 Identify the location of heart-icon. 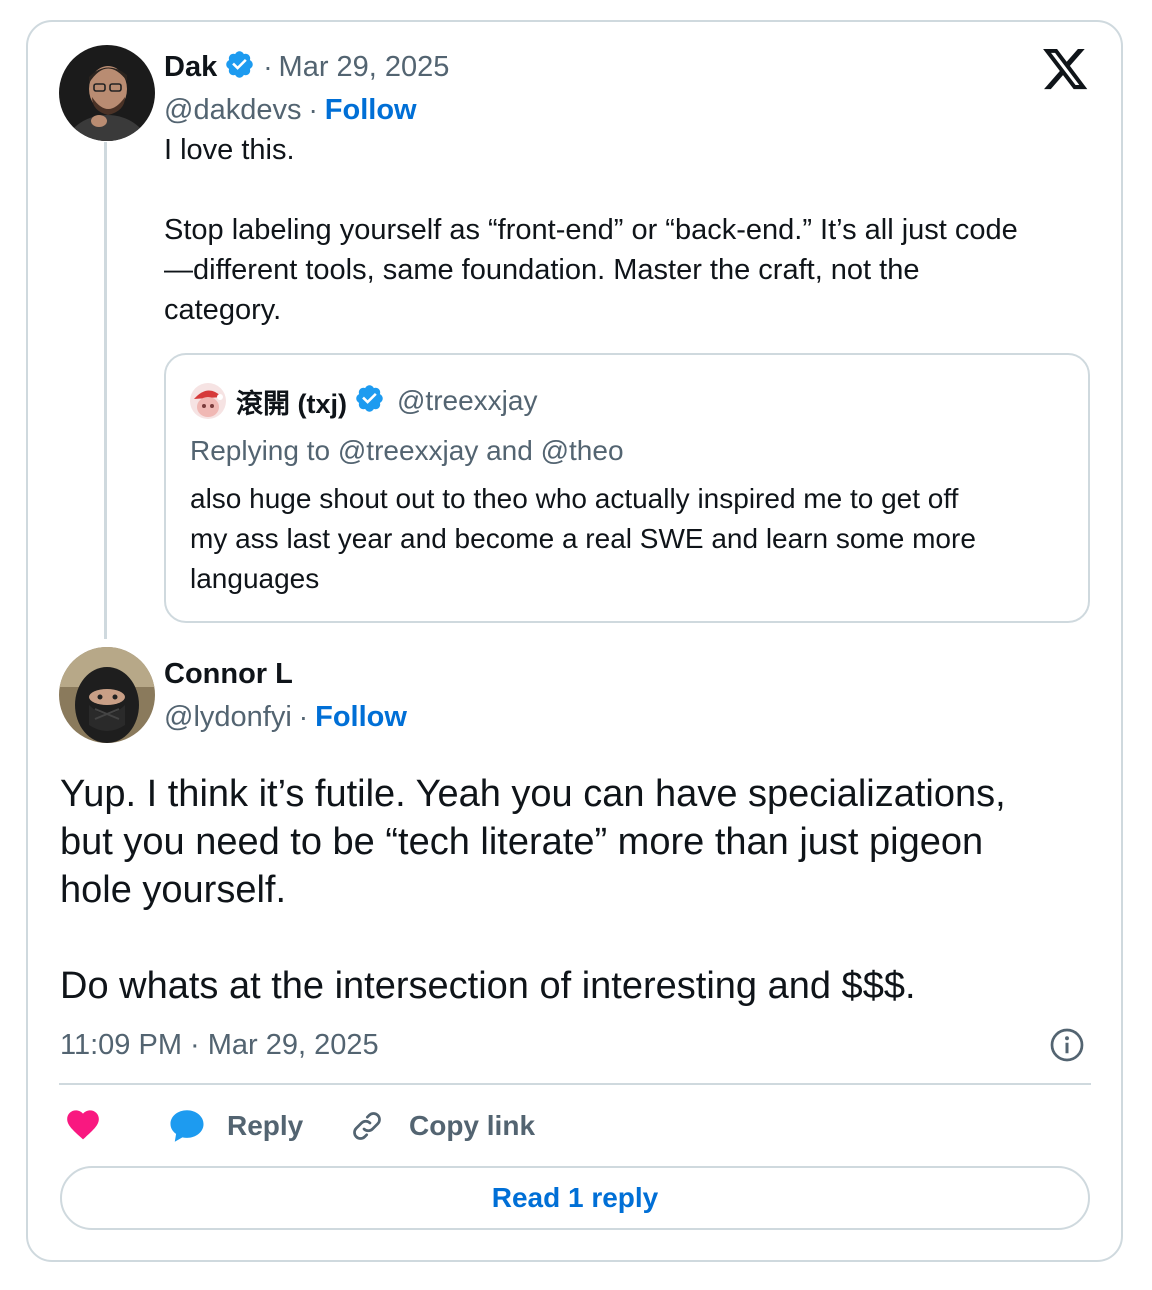
(83, 1126).